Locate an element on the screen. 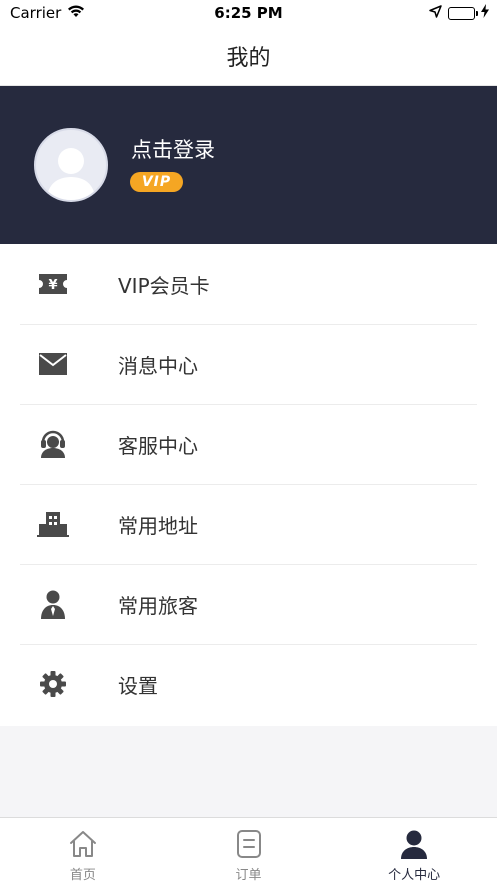 The height and width of the screenshot is (883, 497). status-left: Carrier is located at coordinates (47, 13).